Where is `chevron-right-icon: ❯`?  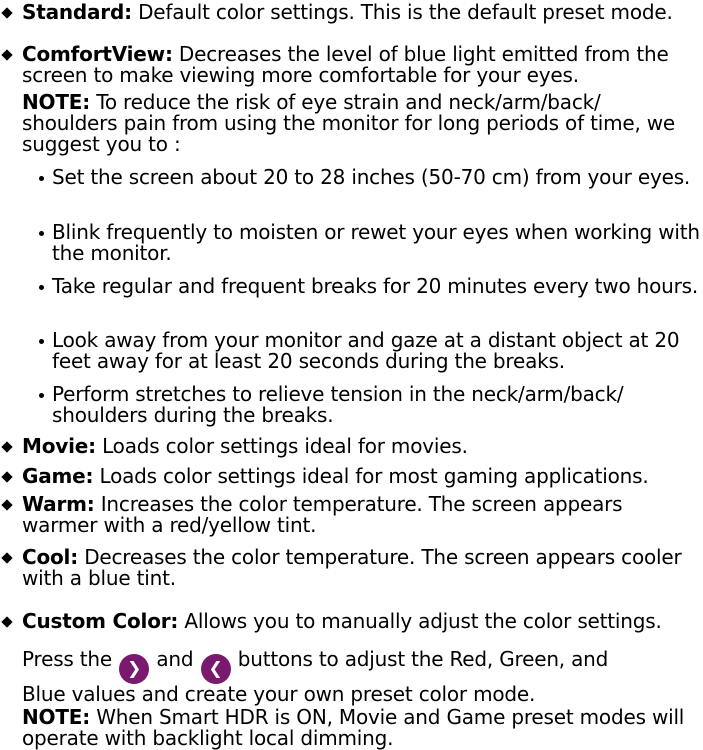 chevron-right-icon: ❯ is located at coordinates (134, 669).